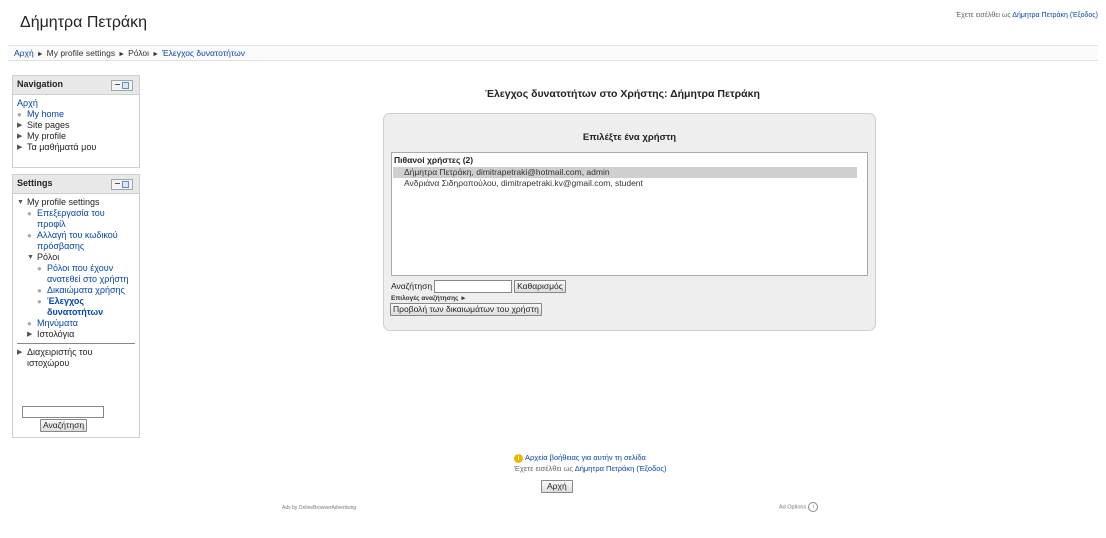 Image resolution: width=1106 pixels, height=538 pixels. What do you see at coordinates (35, 183) in the screenshot?
I see `settings-block-title: Settings` at bounding box center [35, 183].